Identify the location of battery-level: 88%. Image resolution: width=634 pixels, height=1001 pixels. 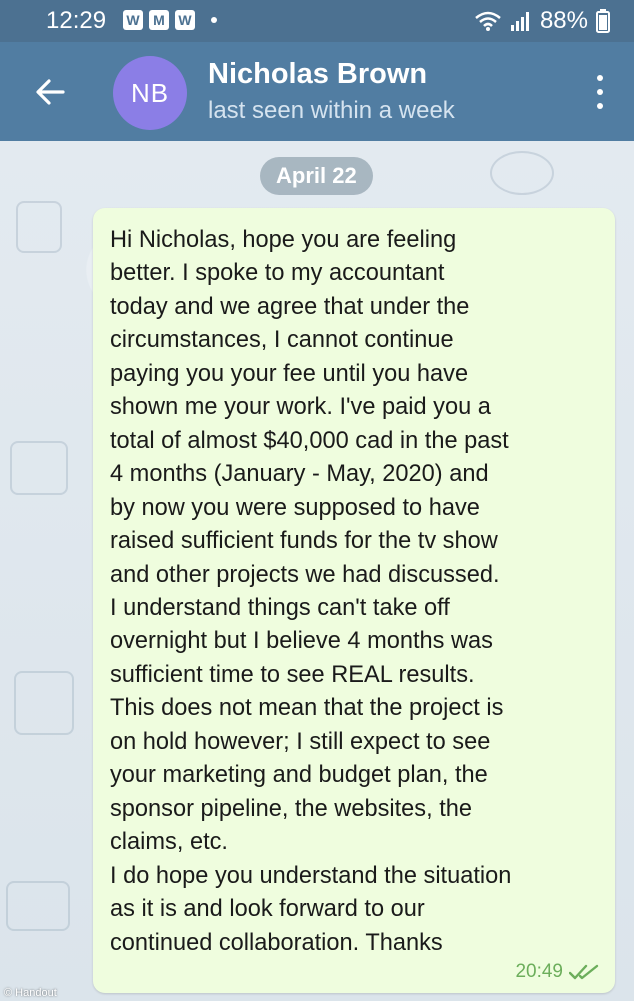
(563, 20).